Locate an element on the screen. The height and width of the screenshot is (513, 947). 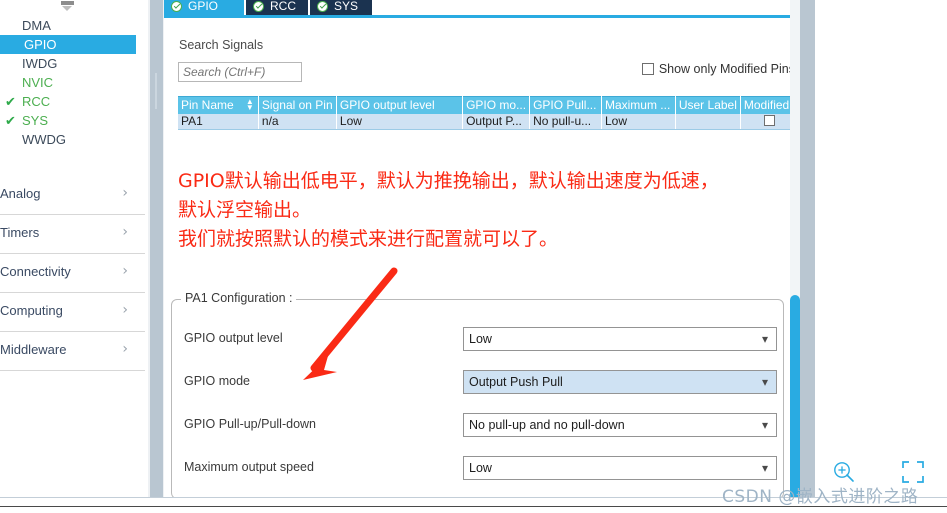
table-row: PA1 n/a Low Output P... No pull-u... Low is located at coordinates (488, 121).